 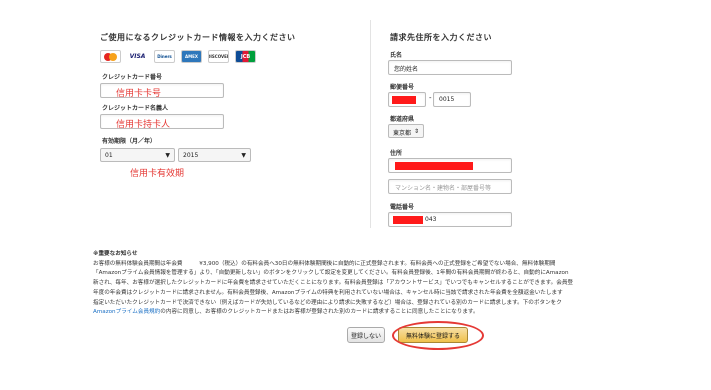 I want to click on notice-heading: ※重要なお知らせ, so click(x=115, y=254).